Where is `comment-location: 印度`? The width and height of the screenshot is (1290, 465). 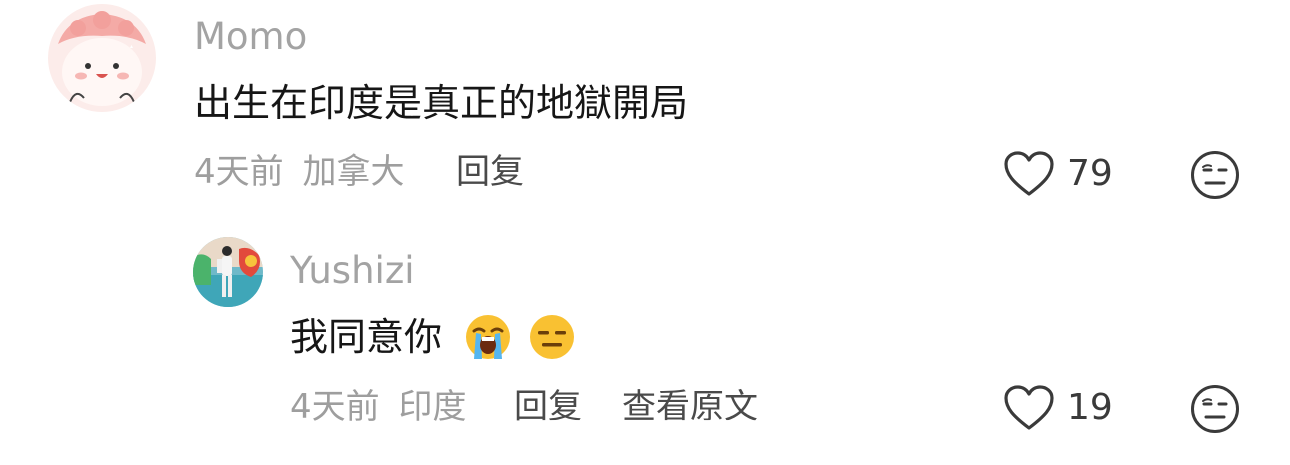
comment-location: 印度 is located at coordinates (432, 407).